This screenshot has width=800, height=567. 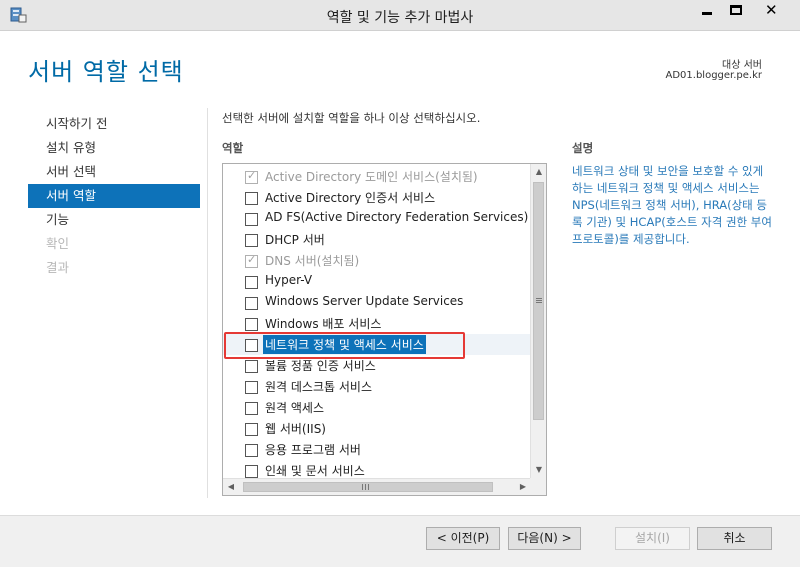 I want to click on title-bar: 역할 및 기능 추가 마법사 ✕, so click(x=400, y=15).